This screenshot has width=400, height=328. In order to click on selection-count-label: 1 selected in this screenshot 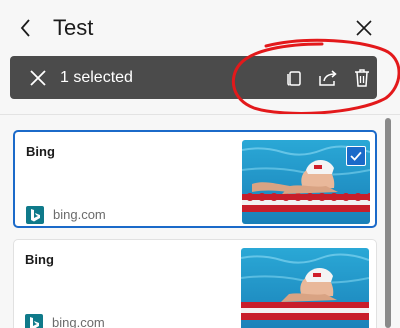, I will do `click(96, 77)`.